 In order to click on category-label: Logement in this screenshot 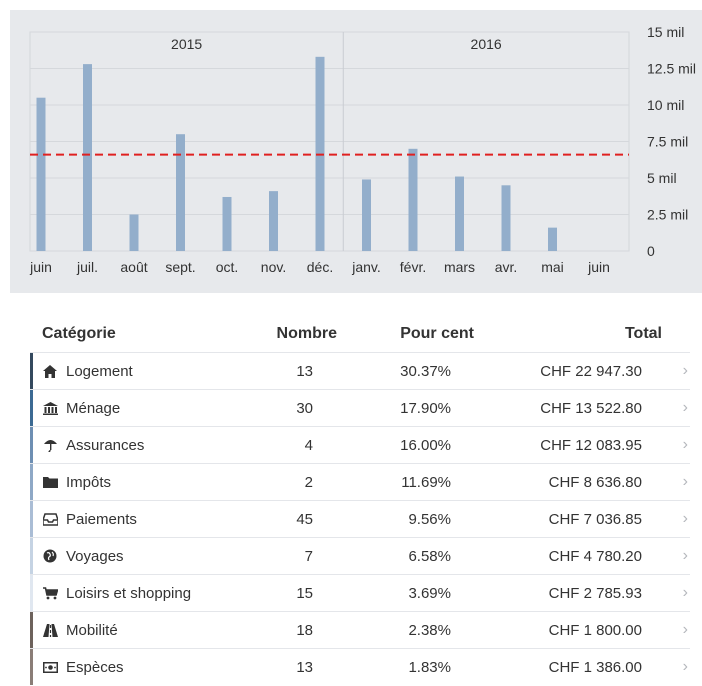, I will do `click(99, 371)`.